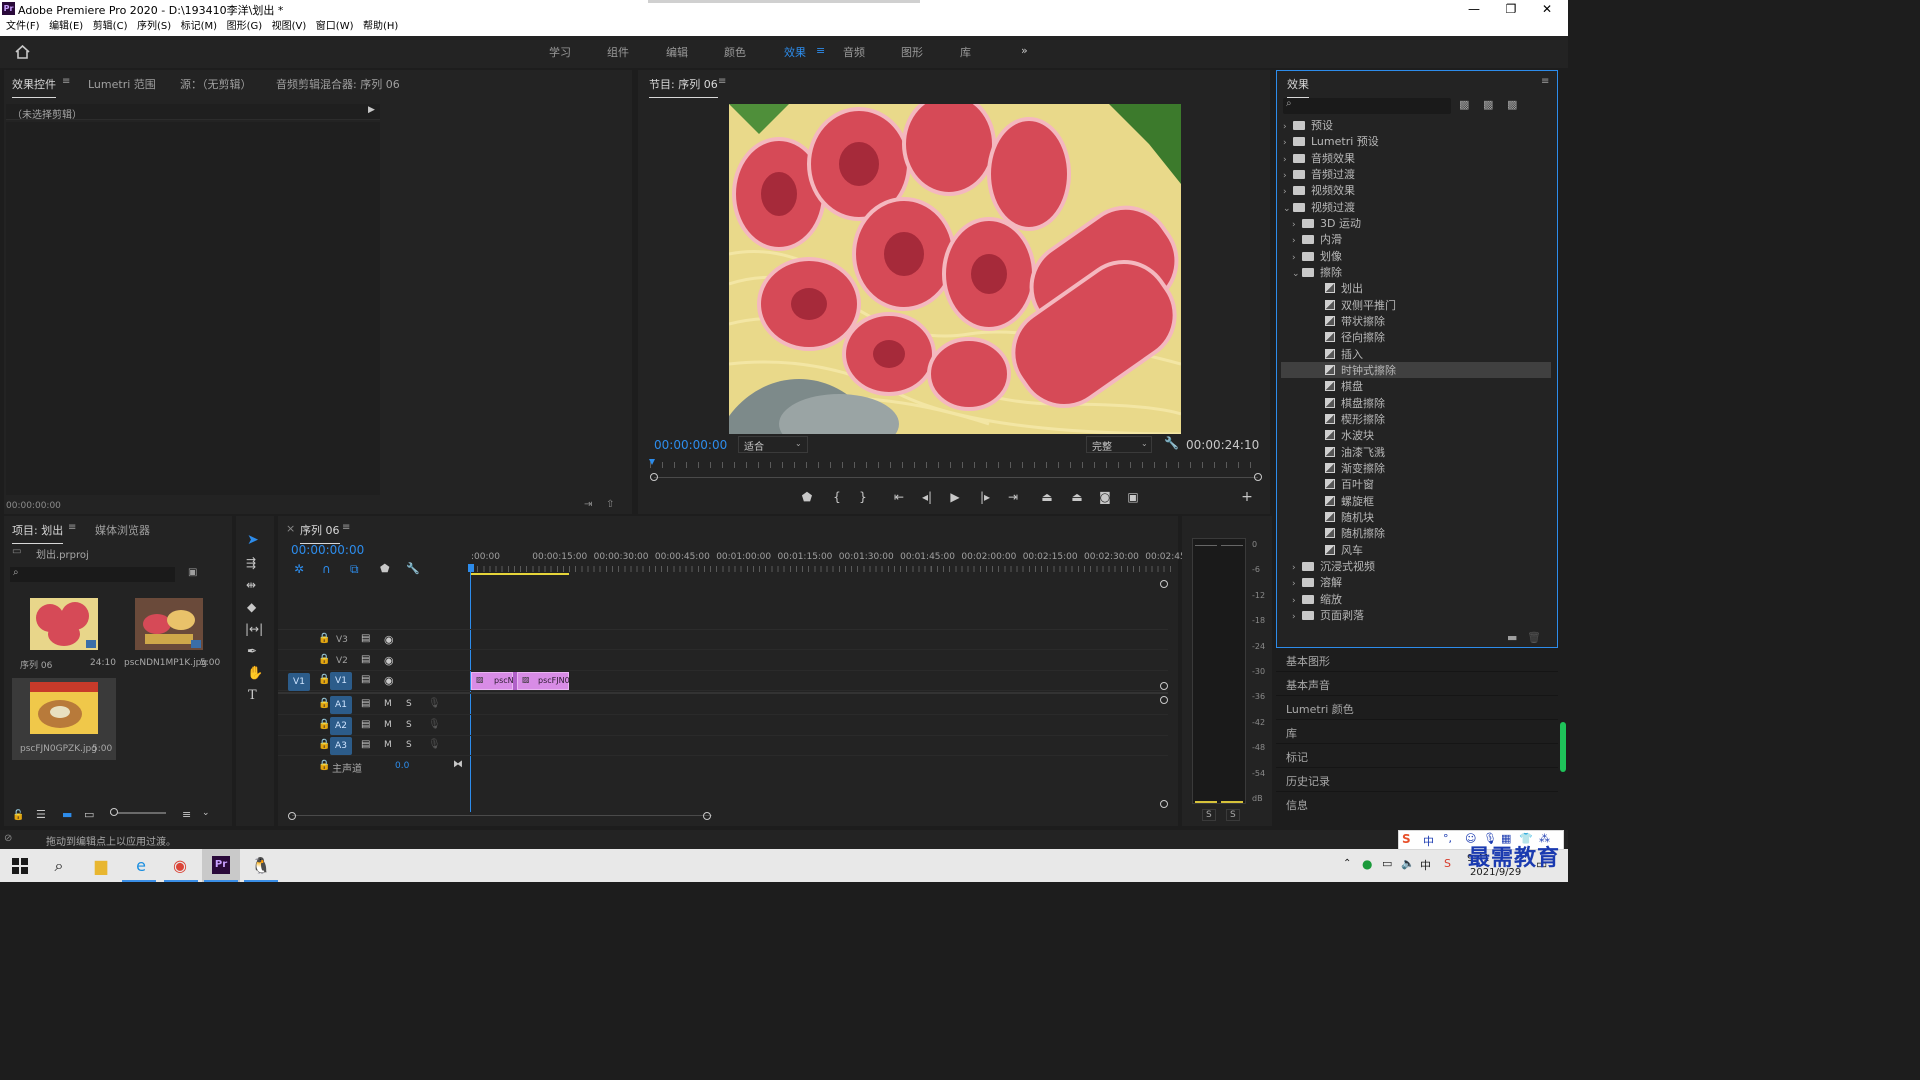 The width and height of the screenshot is (1920, 1080). I want to click on playhead-marker, so click(471, 568).